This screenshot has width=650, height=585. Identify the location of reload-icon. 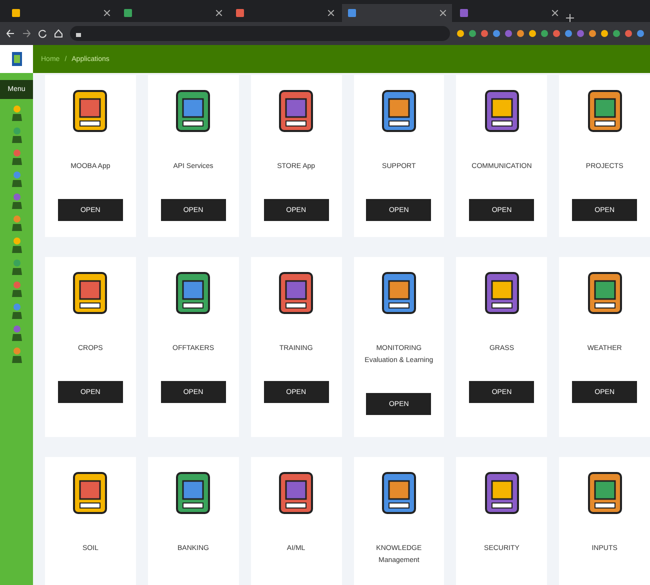
(42, 33).